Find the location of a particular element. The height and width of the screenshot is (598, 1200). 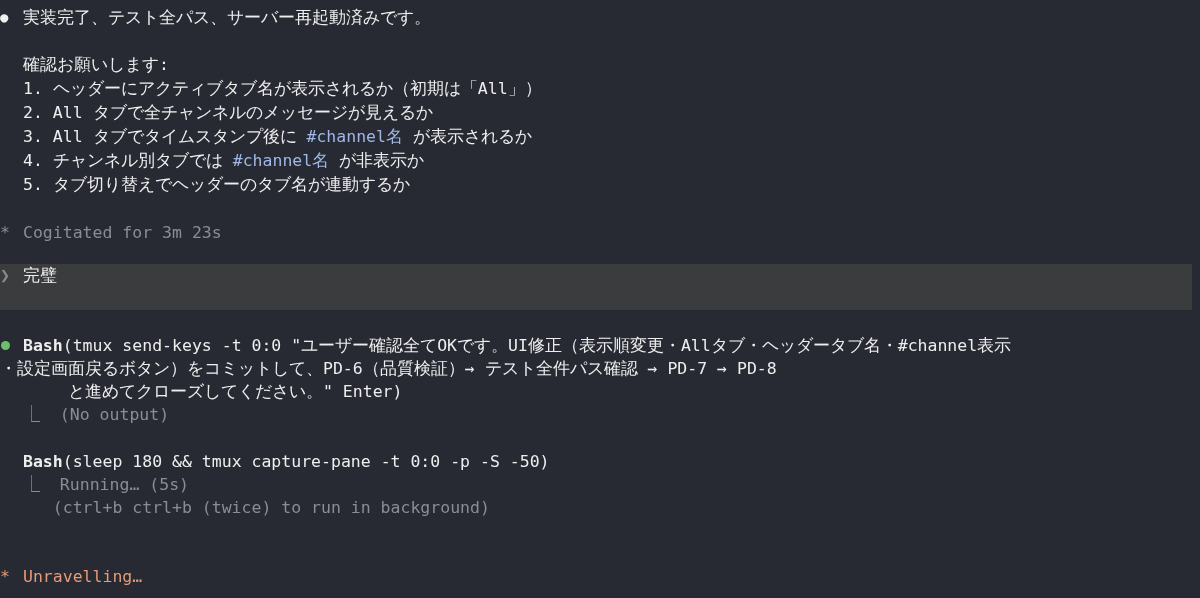

prompt-field: ❯ 完璧 is located at coordinates (596, 287).